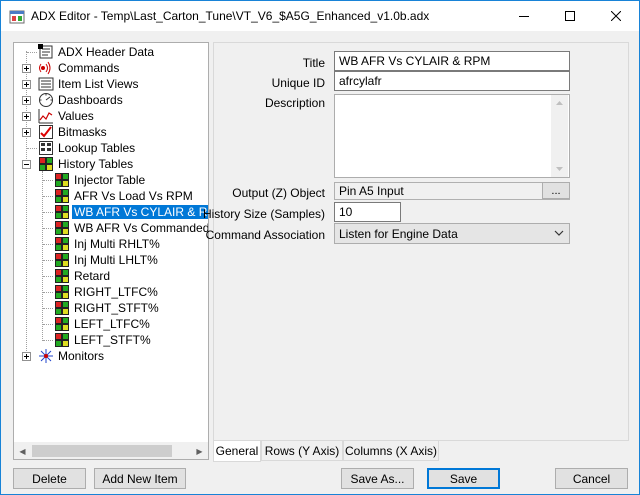 The height and width of the screenshot is (495, 640). I want to click on tree-item-label: Retard, so click(92, 276).